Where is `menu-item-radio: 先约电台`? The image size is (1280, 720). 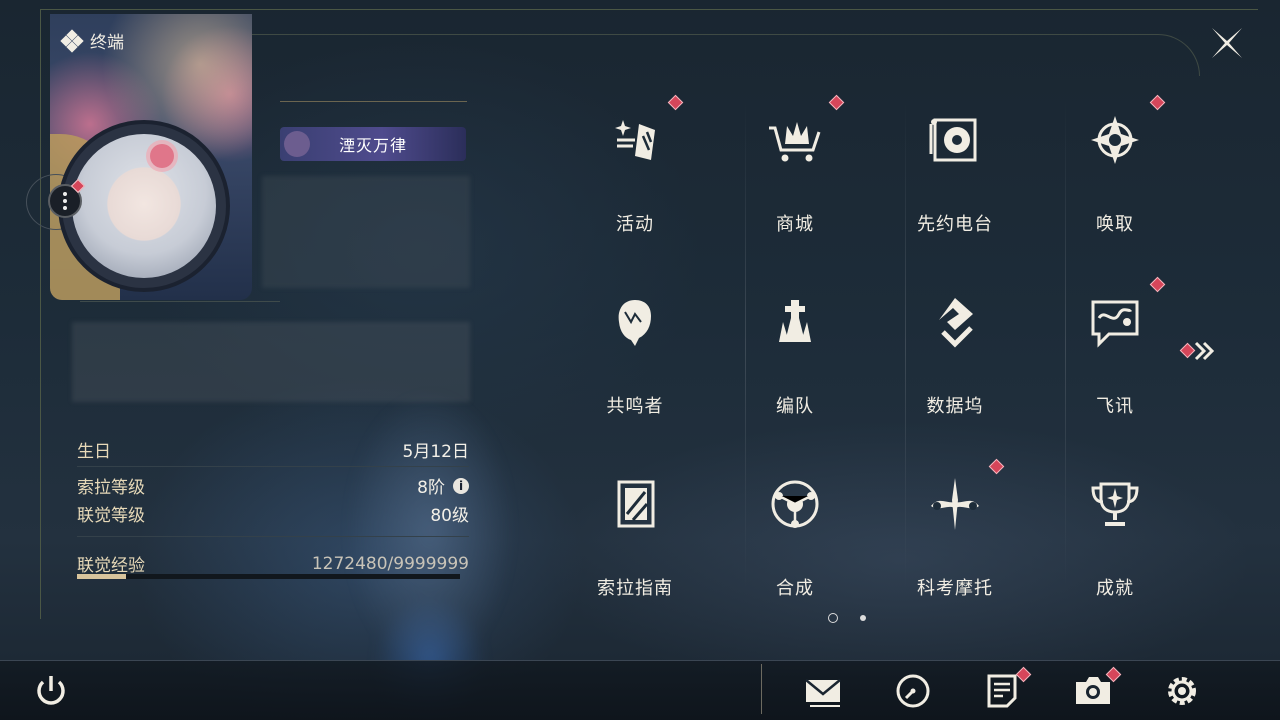 menu-item-radio: 先约电台 is located at coordinates (955, 177).